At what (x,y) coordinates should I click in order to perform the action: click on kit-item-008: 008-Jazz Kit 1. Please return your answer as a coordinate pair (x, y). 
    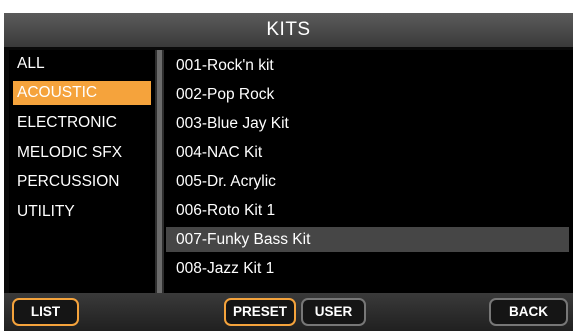
    Looking at the image, I should click on (367, 268).